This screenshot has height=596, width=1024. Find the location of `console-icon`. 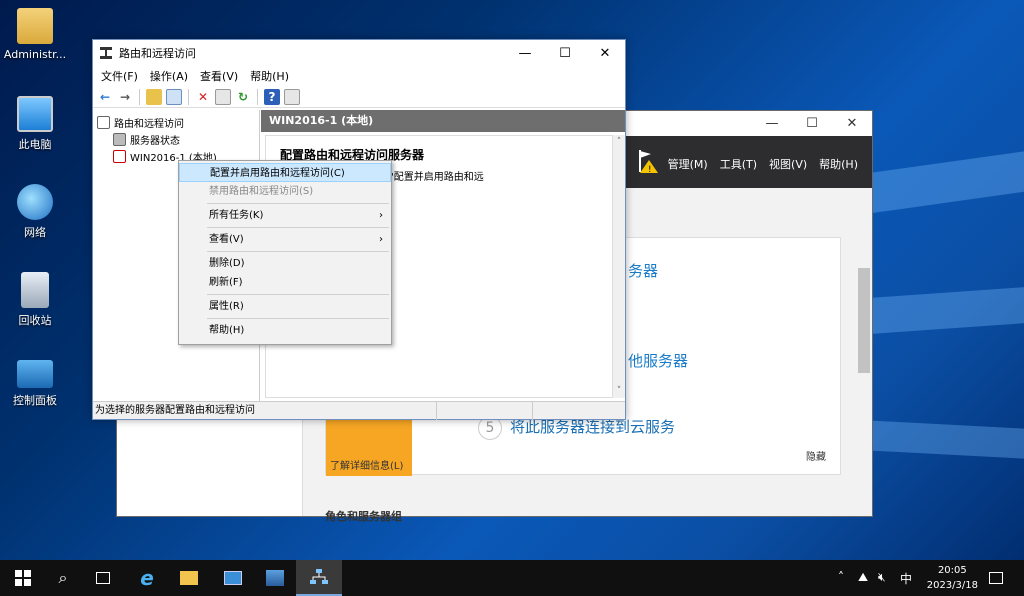

console-icon is located at coordinates (292, 96).